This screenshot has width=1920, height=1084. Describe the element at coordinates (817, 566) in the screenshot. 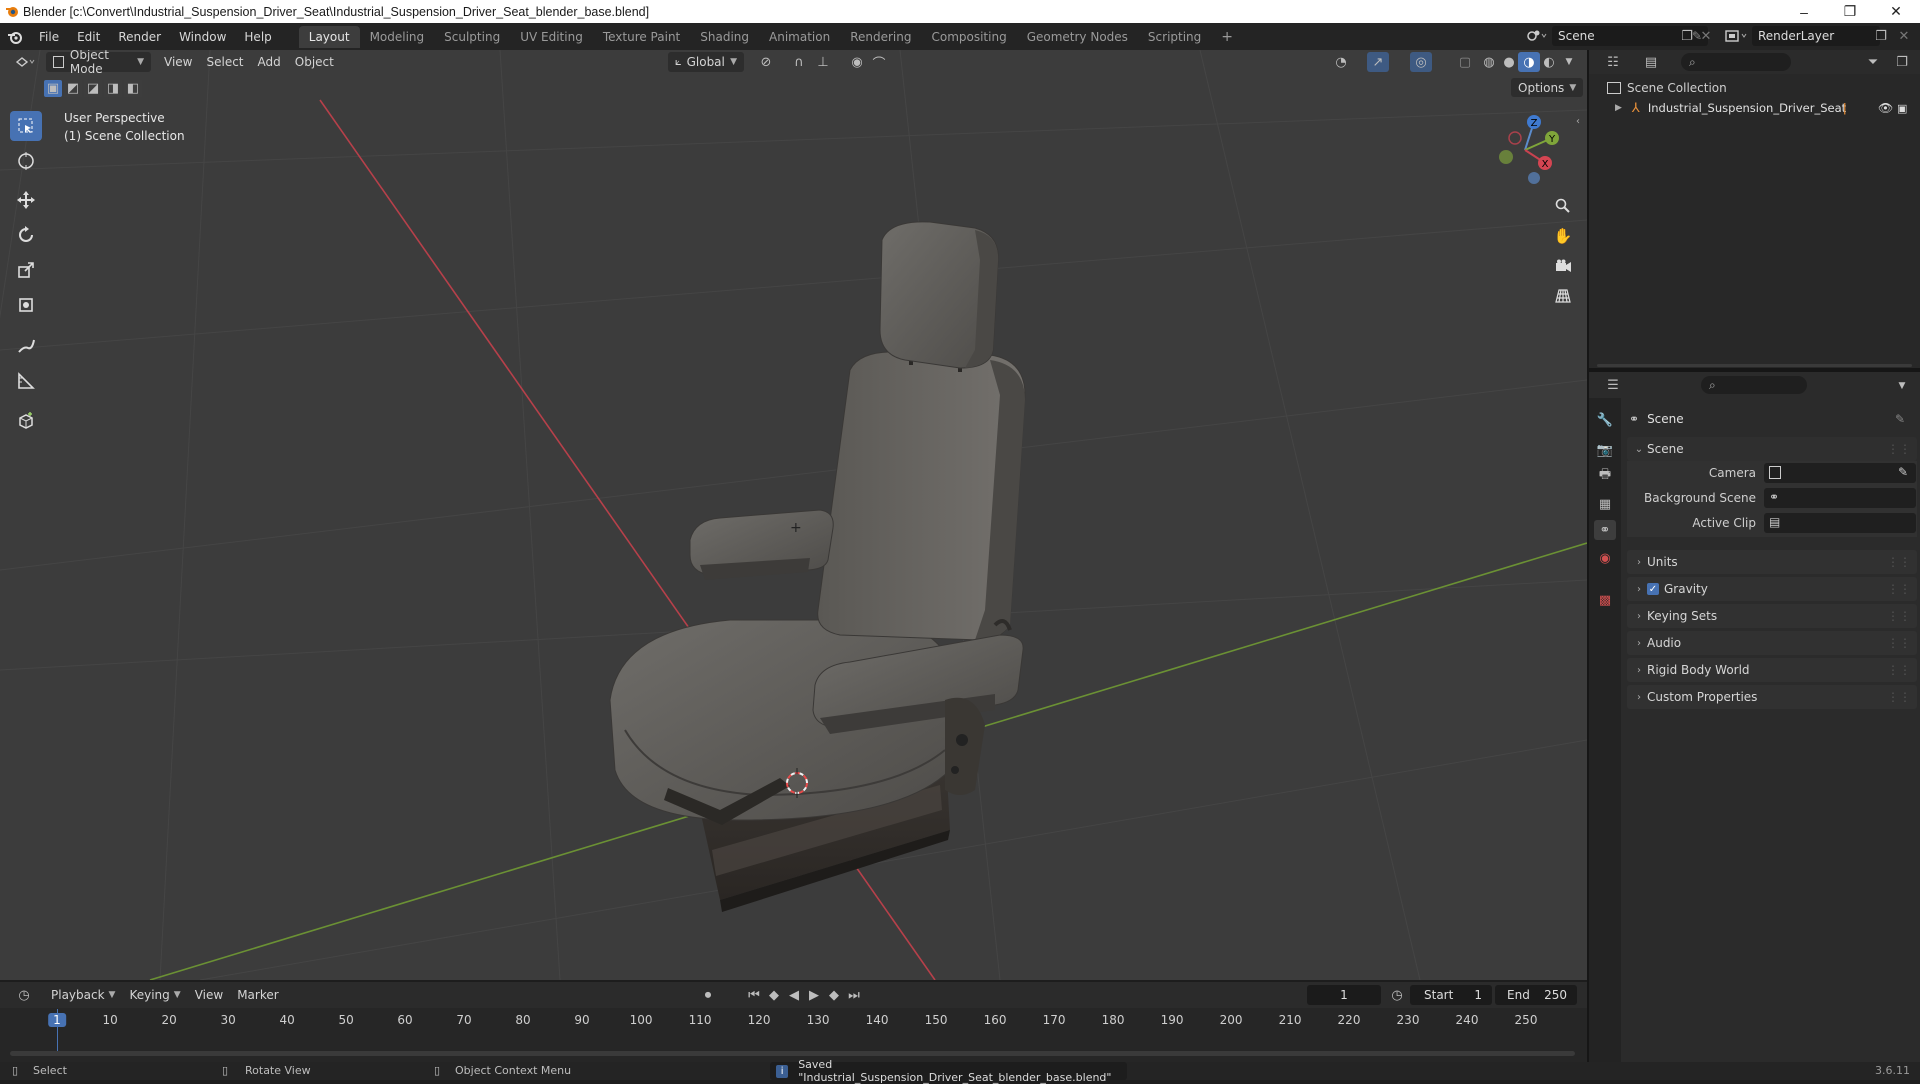

I see `driver-seat-model` at that location.